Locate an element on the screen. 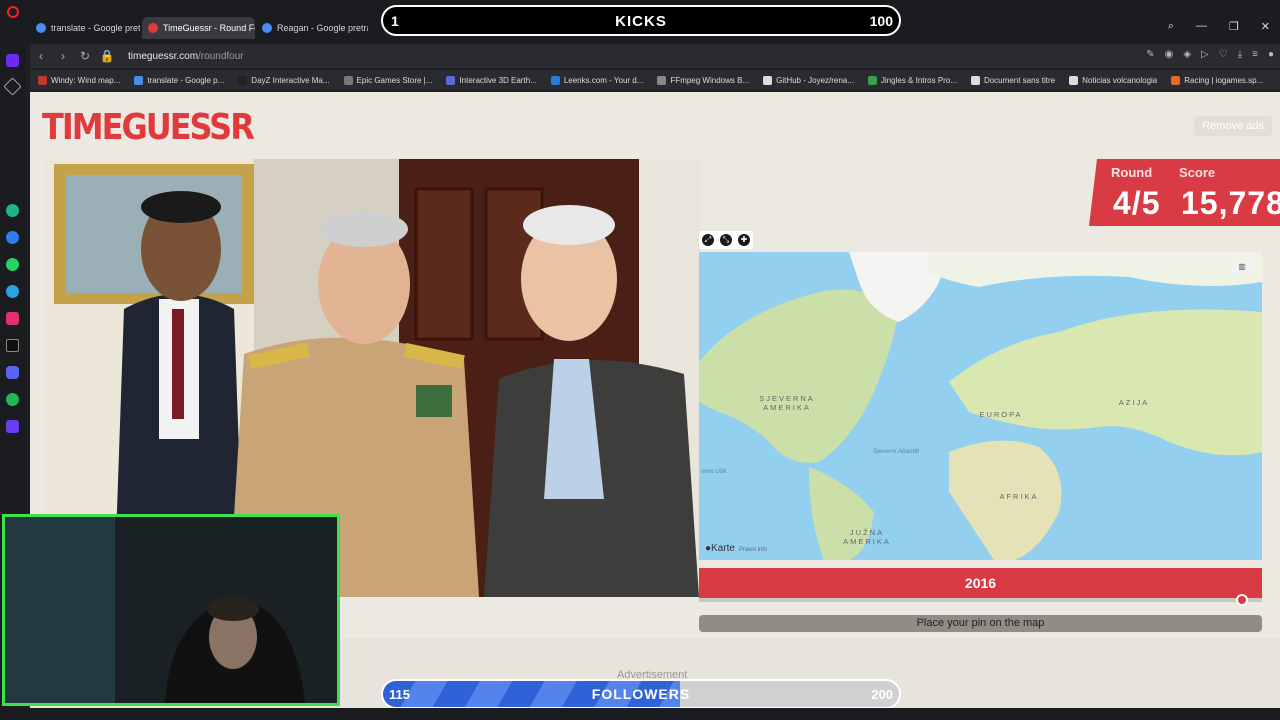  close-icon: ✕ is located at coordinates (1265, 26).